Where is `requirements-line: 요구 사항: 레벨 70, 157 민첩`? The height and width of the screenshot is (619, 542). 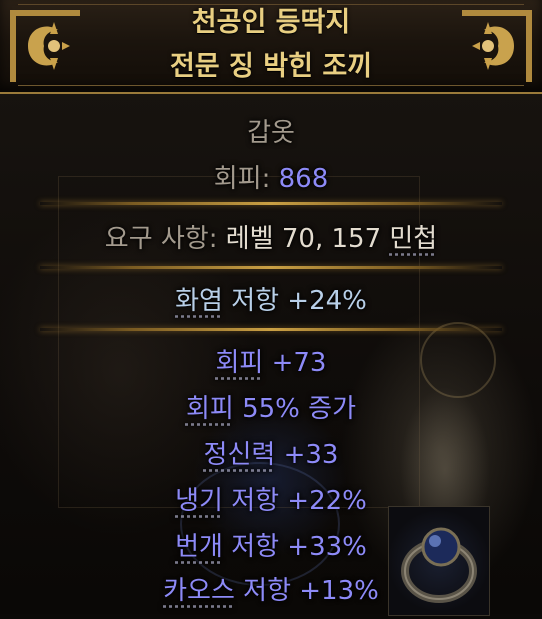 requirements-line: 요구 사항: 레벨 70, 157 민첩 is located at coordinates (271, 236).